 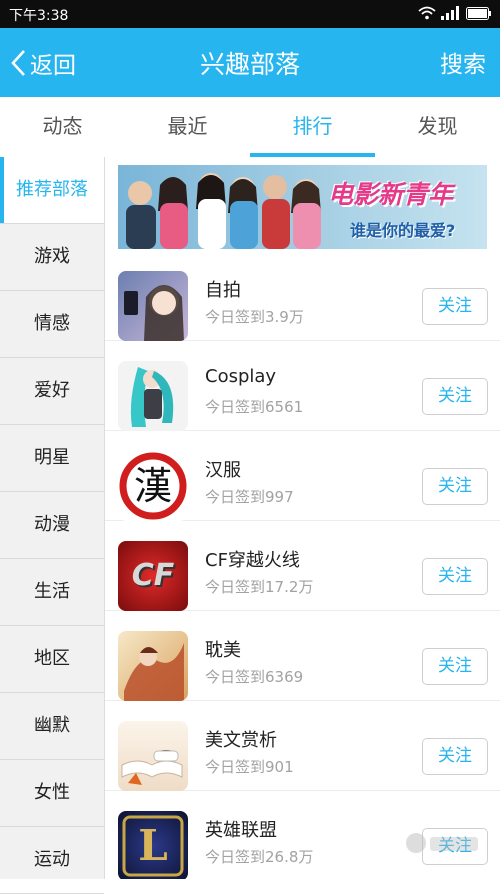 I want to click on list-item: CF CF穿越火线 今日签到17.2万 关注, so click(x=302, y=566).